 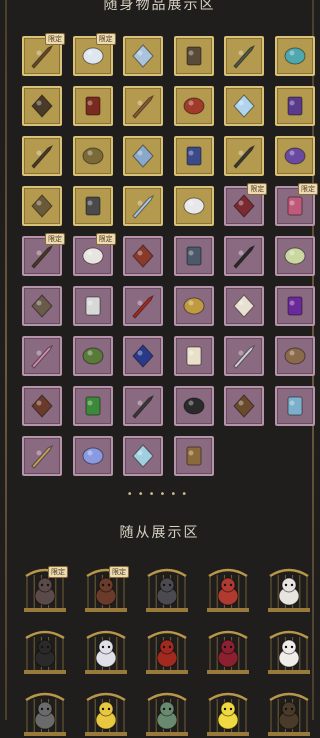 I want to click on ice-crystal-icon, so click(x=143, y=206).